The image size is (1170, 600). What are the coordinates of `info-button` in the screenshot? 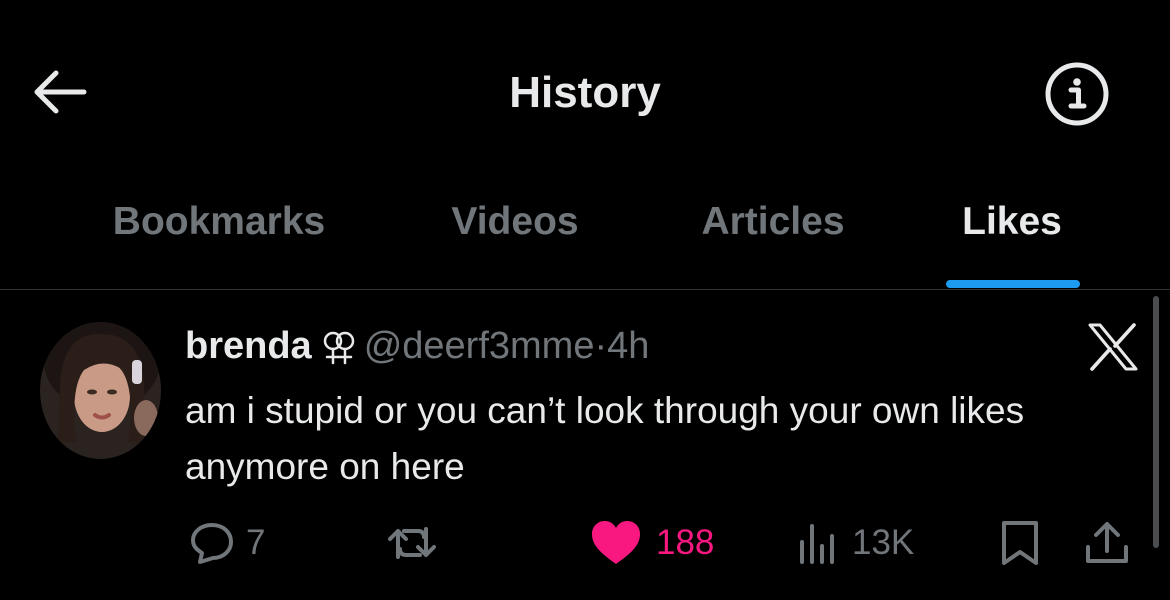 It's located at (1077, 94).